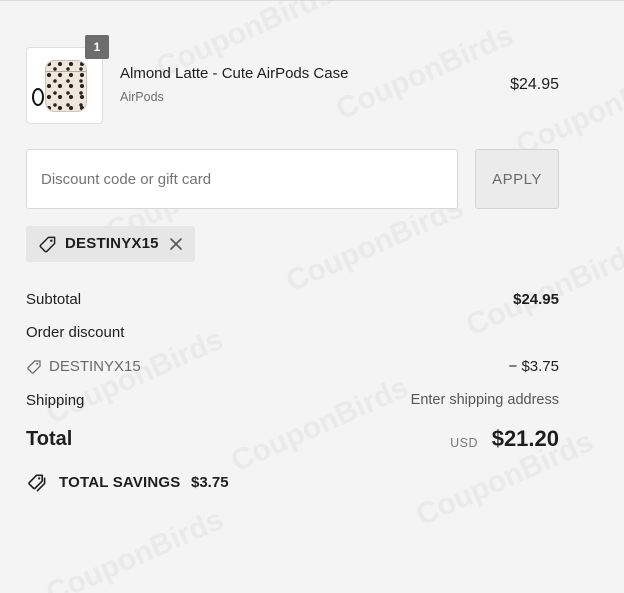 The height and width of the screenshot is (593, 624). Describe the element at coordinates (142, 97) in the screenshot. I see `product-variant: AirPods` at that location.